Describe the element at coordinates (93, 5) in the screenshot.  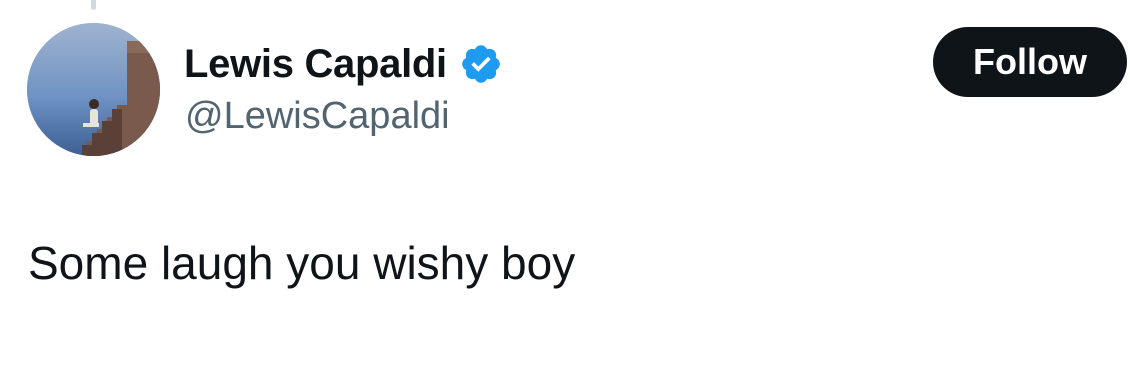
I see `thread-connector-line` at that location.